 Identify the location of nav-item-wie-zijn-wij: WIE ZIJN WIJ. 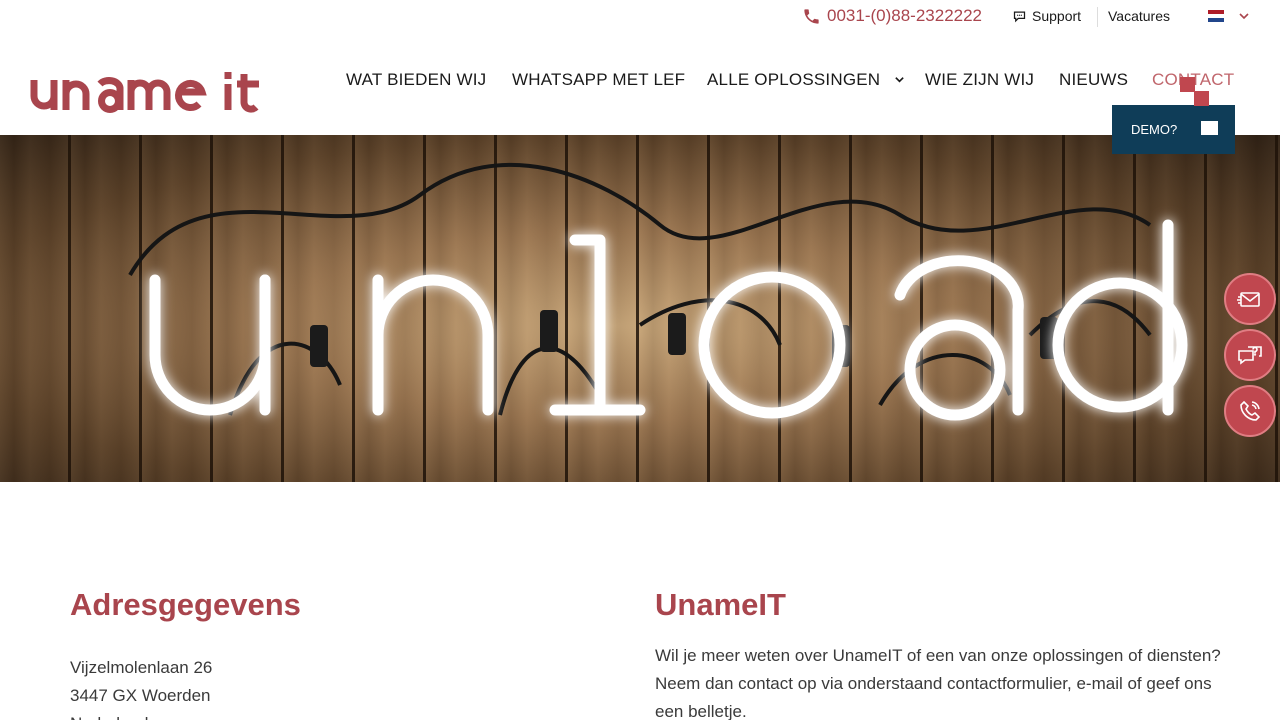
(979, 80).